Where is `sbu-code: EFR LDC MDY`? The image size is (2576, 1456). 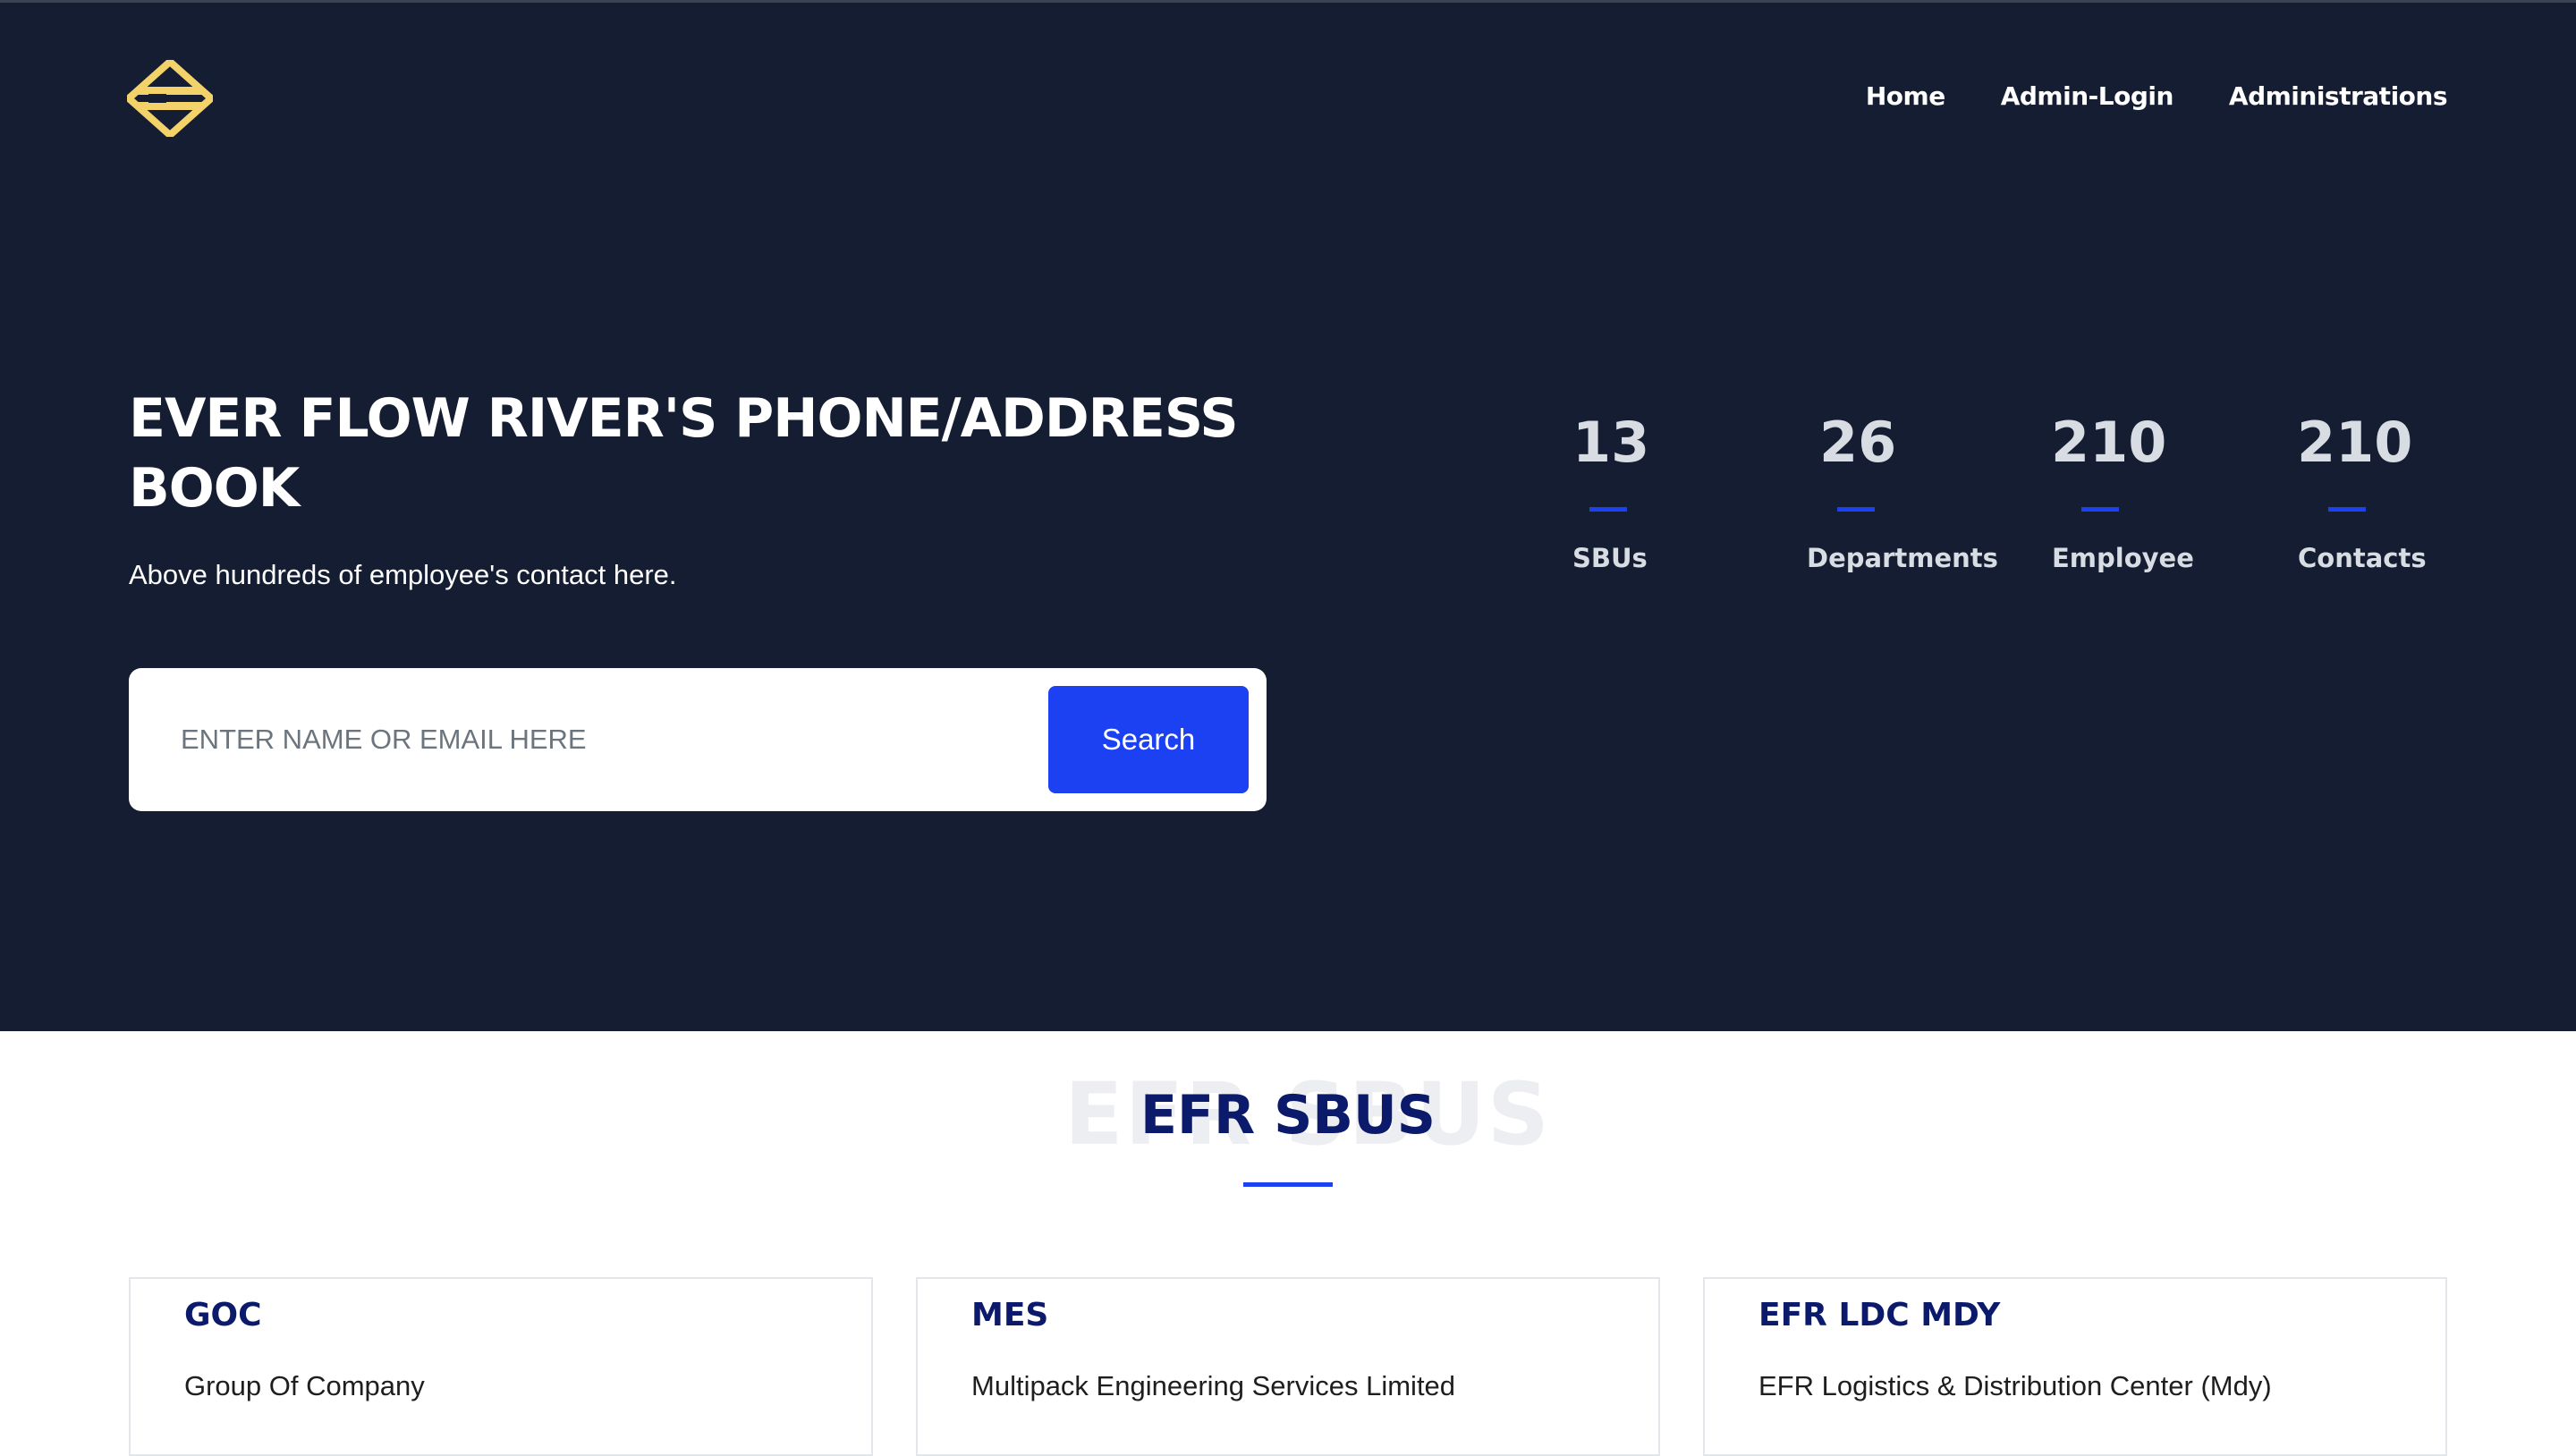
sbu-code: EFR LDC MDY is located at coordinates (1879, 1315).